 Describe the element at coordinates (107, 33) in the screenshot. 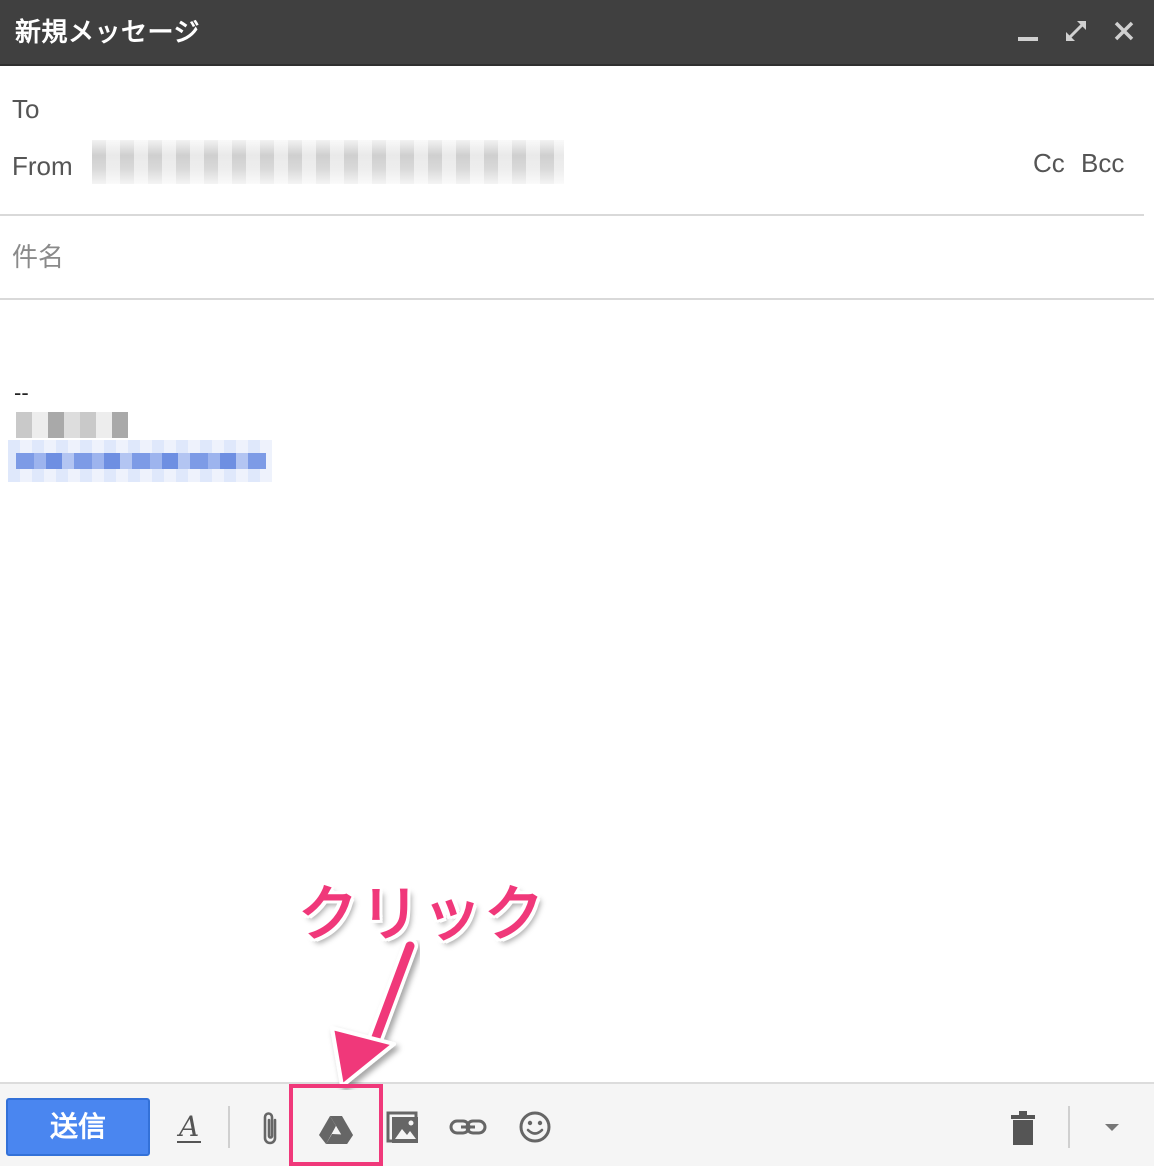

I see `compose-window-title: 新規メッセージ` at that location.